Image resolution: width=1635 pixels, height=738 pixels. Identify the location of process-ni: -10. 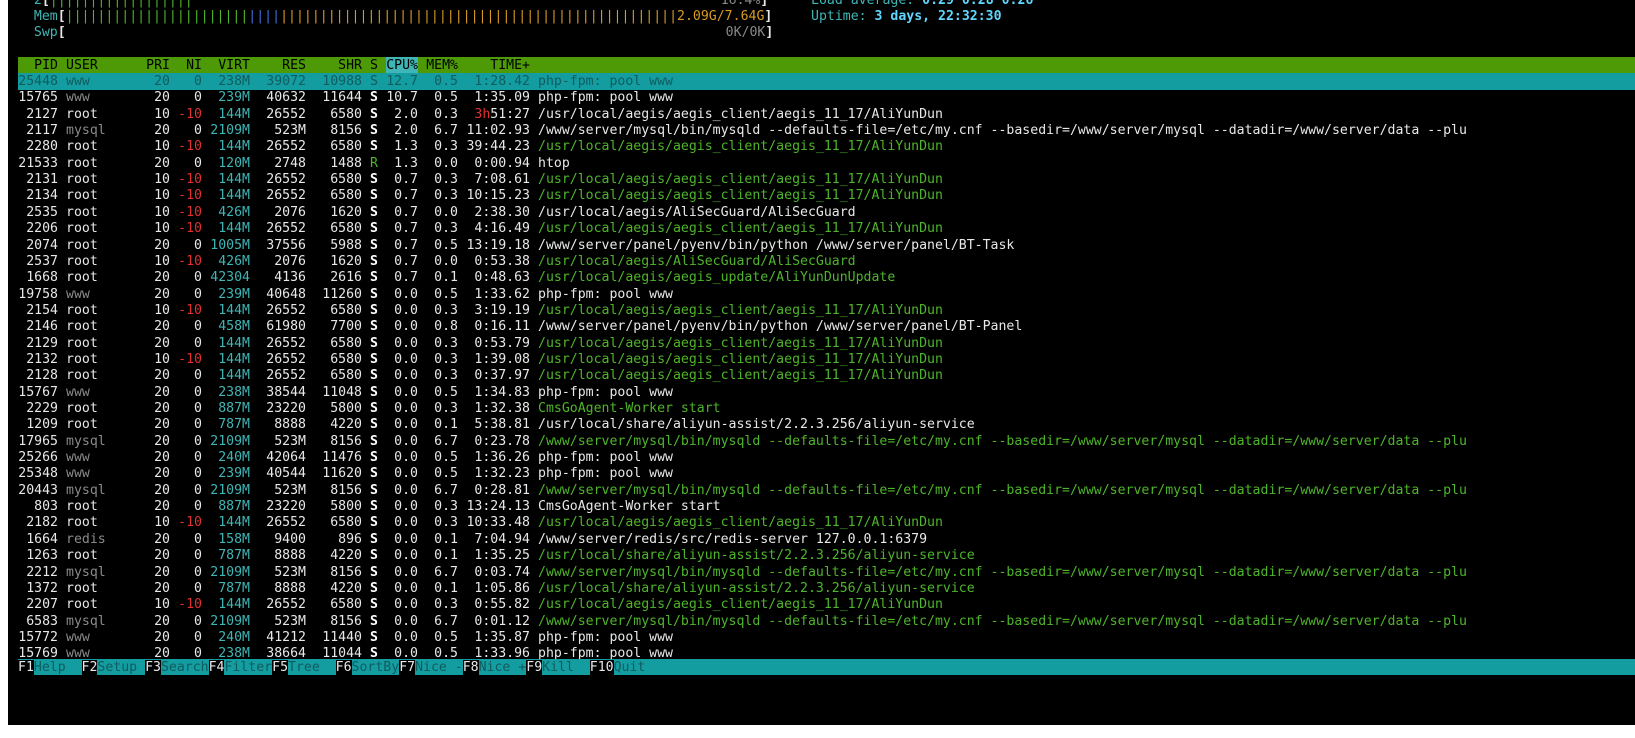
(190, 114).